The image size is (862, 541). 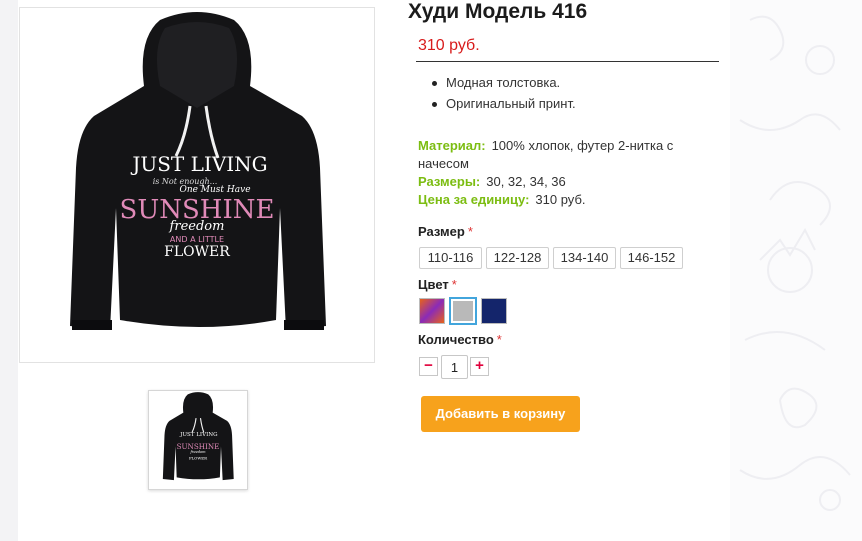 What do you see at coordinates (504, 105) in the screenshot?
I see `feature-item: Оригинальный принт.` at bounding box center [504, 105].